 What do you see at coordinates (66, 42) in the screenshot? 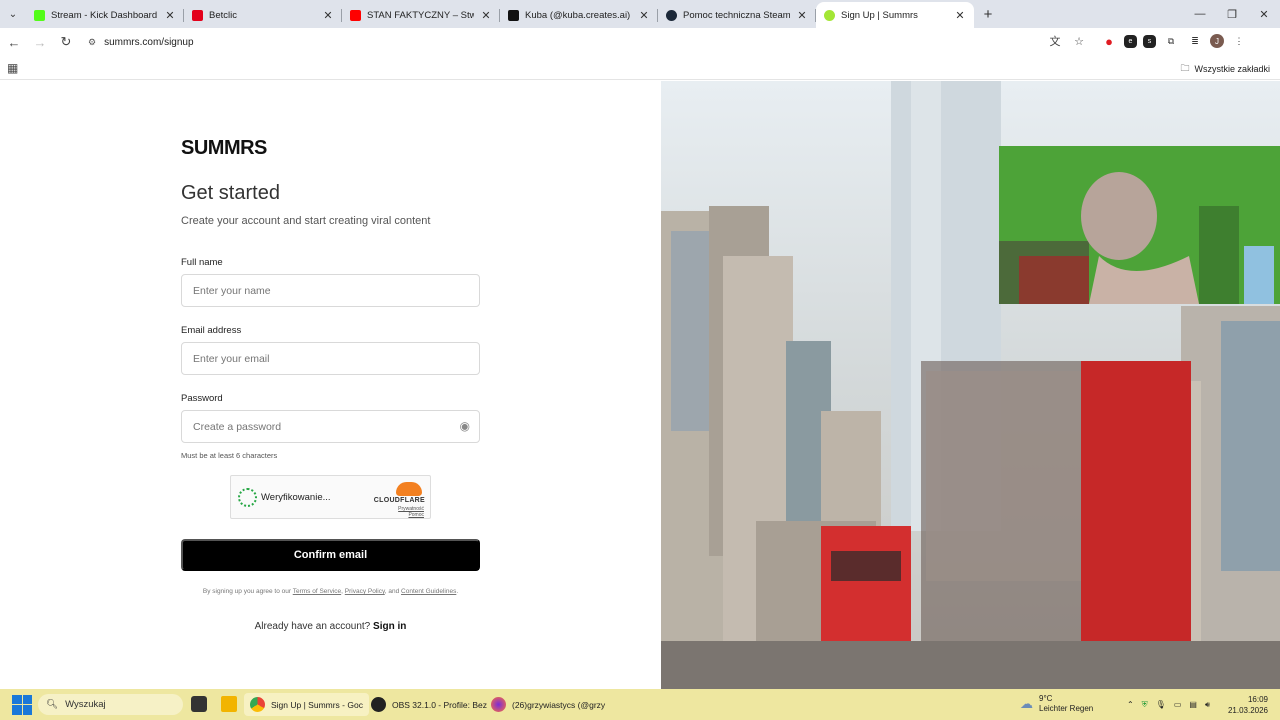
I see `reload-icon: ↻` at bounding box center [66, 42].